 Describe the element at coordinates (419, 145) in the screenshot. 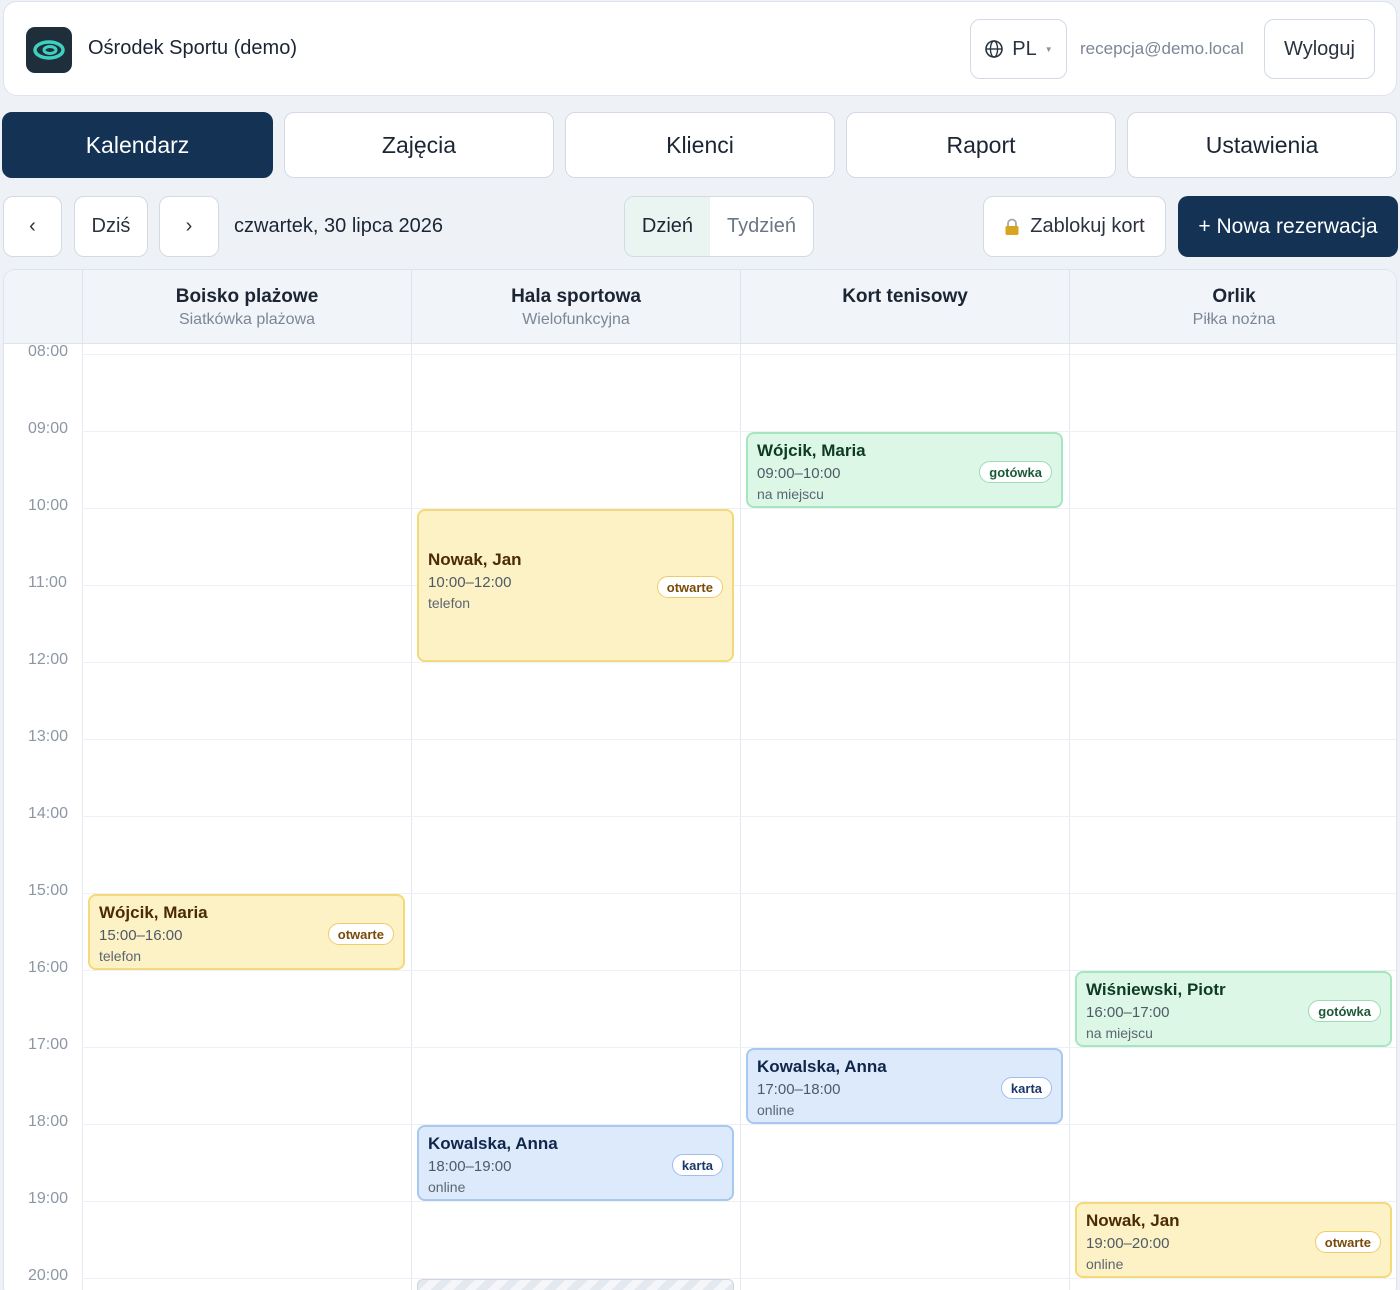

I see `tab-zajecia: Zajęcia` at that location.